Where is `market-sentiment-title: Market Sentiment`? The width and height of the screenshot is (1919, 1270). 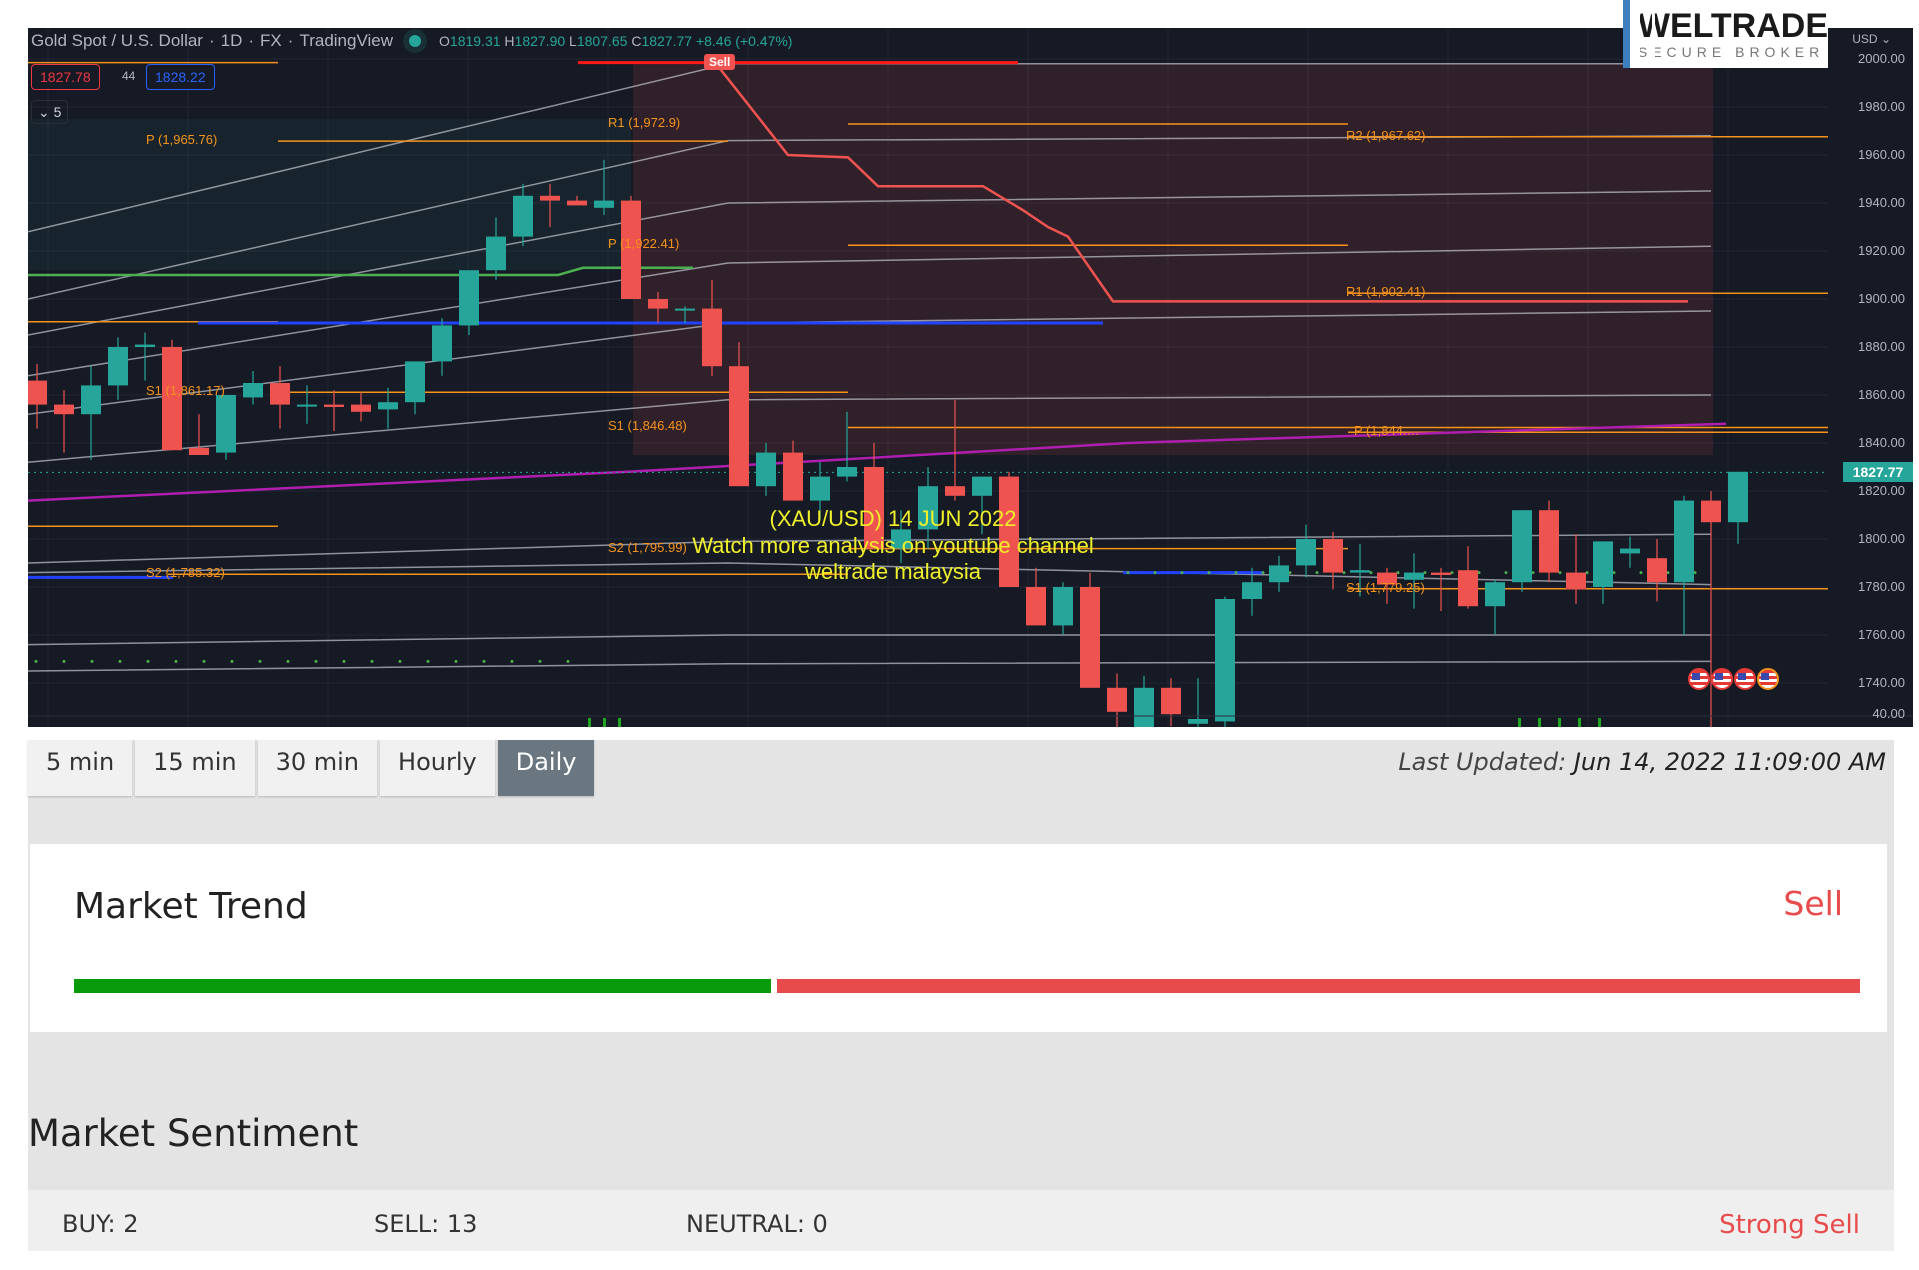
market-sentiment-title: Market Sentiment is located at coordinates (193, 1133).